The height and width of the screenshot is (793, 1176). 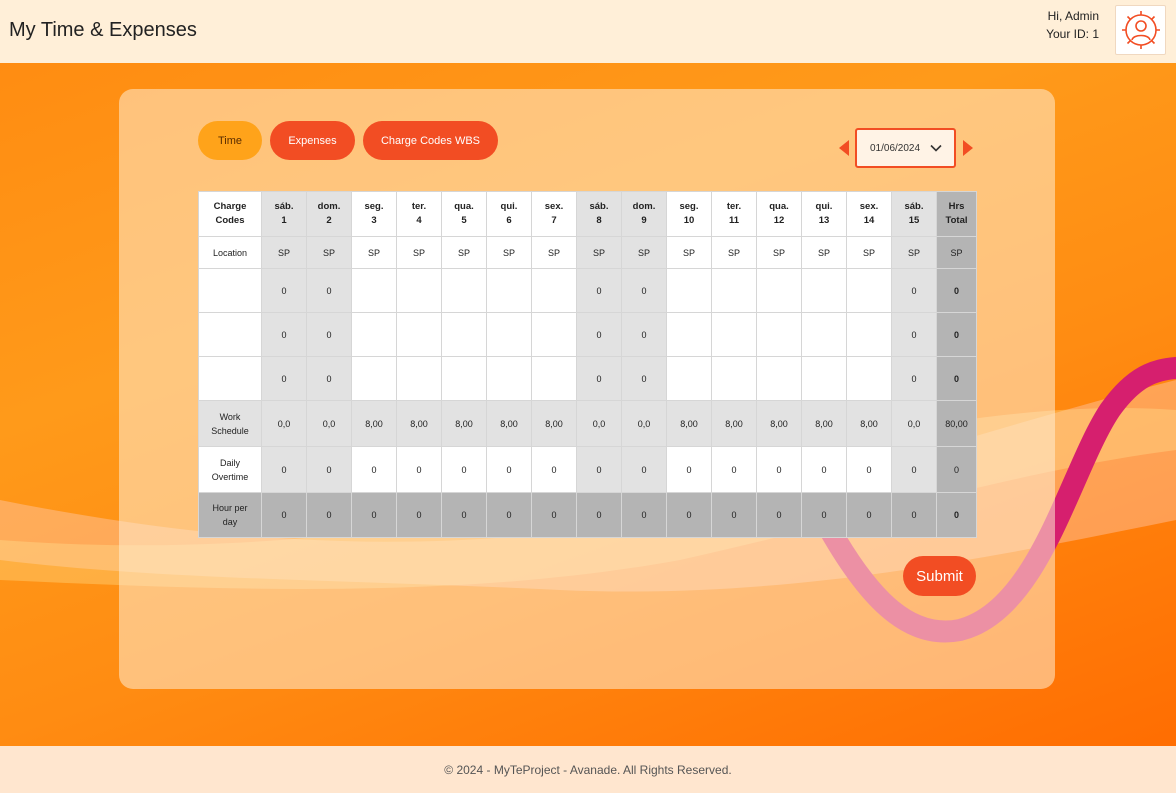 What do you see at coordinates (734, 214) in the screenshot?
I see `day-header: ter. 11` at bounding box center [734, 214].